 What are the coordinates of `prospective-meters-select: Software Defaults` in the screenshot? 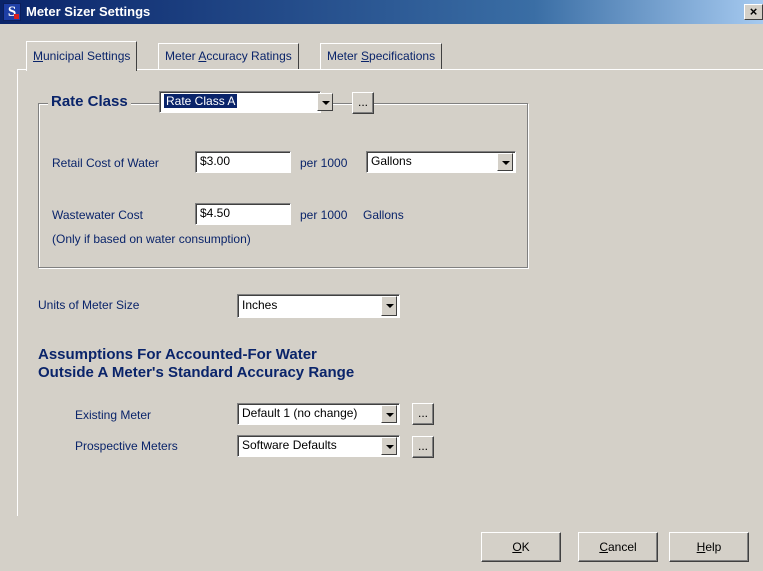 It's located at (318, 446).